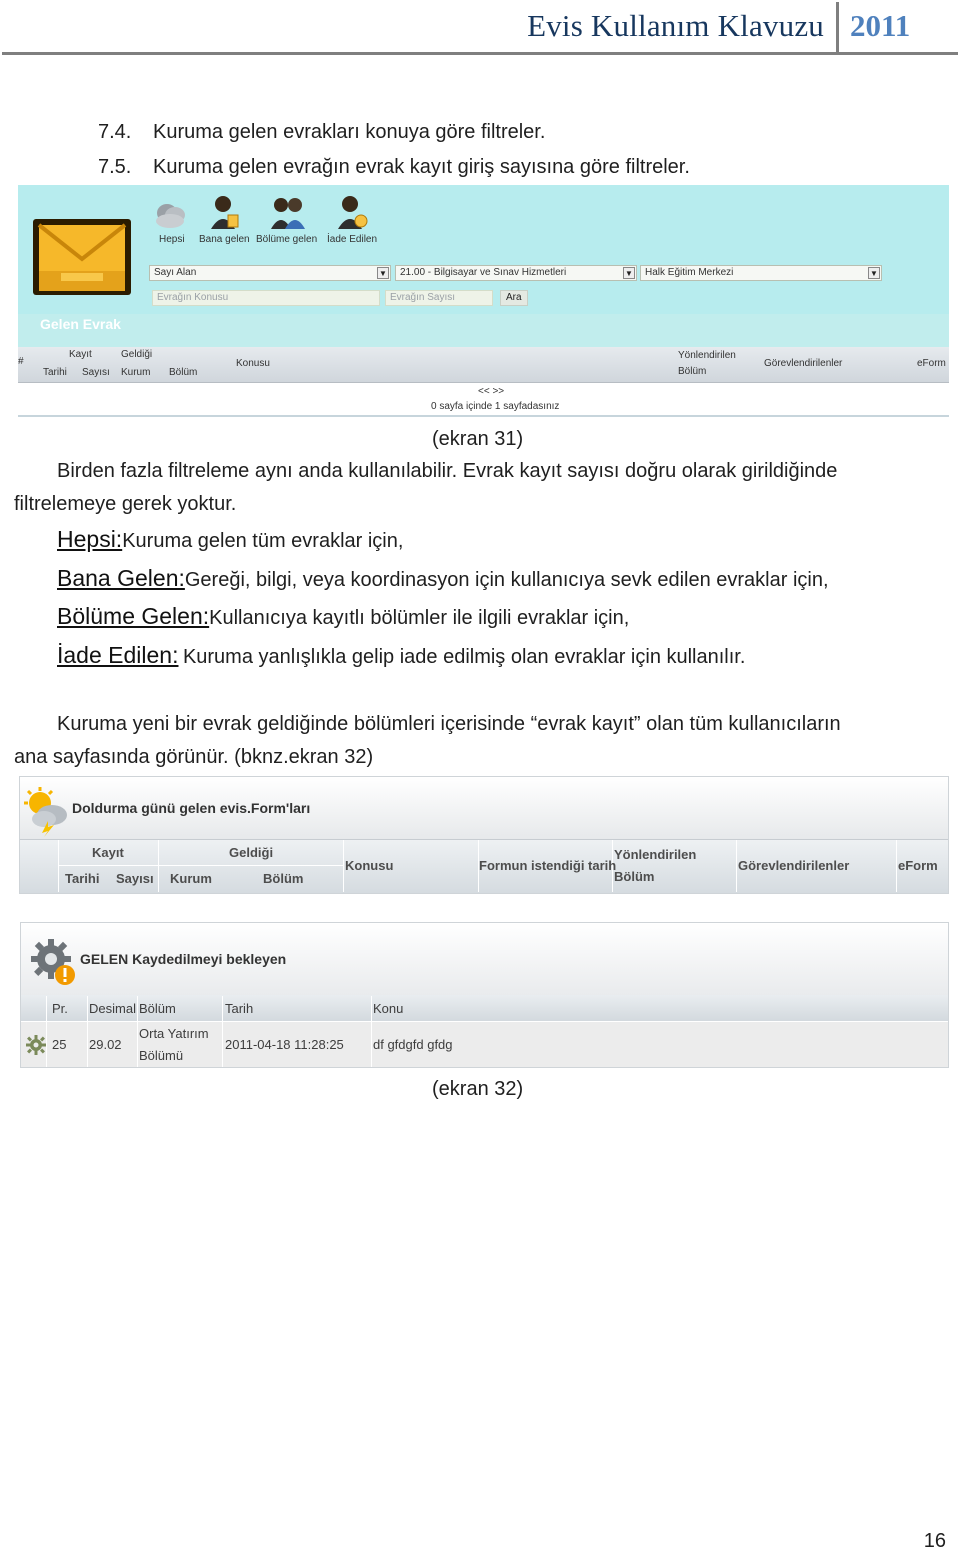  Describe the element at coordinates (413, 1044) in the screenshot. I see `cell-konu: df gfdgfd gfdg` at that location.